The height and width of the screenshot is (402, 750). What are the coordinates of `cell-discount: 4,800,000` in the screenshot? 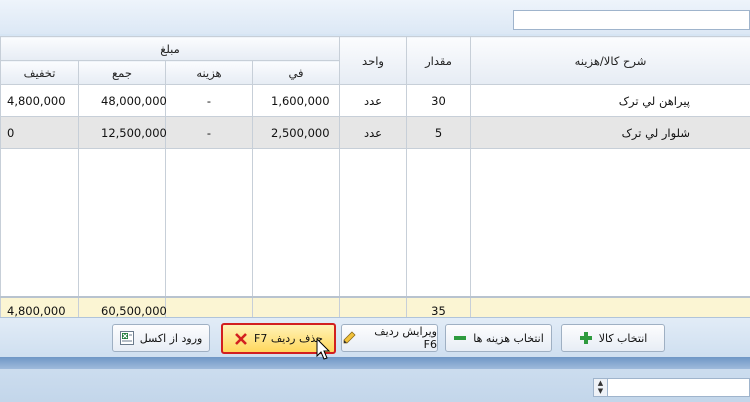 It's located at (39, 100).